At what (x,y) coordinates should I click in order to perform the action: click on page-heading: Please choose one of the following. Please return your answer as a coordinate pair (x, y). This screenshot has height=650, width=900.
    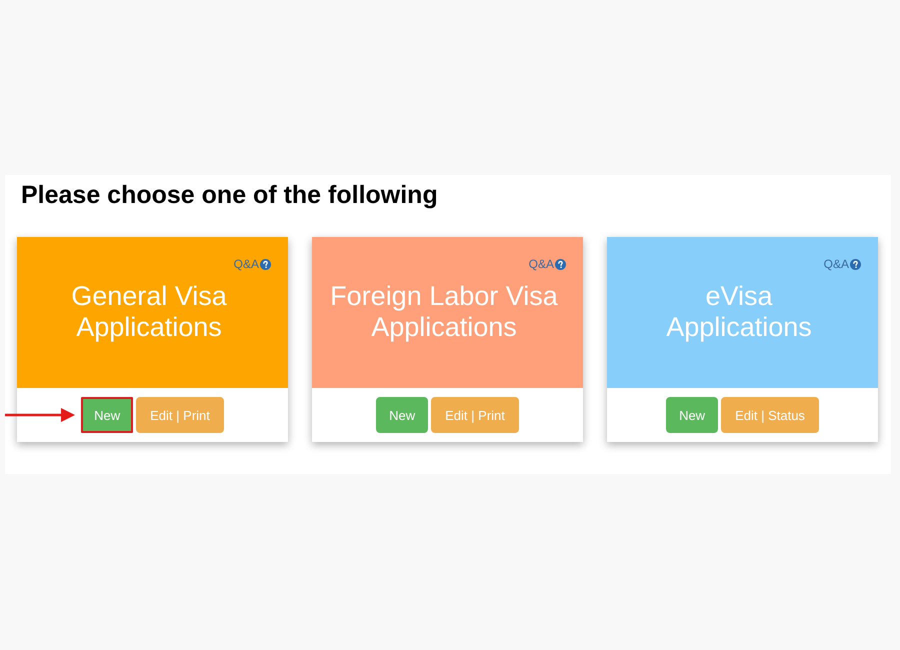
    Looking at the image, I should click on (230, 195).